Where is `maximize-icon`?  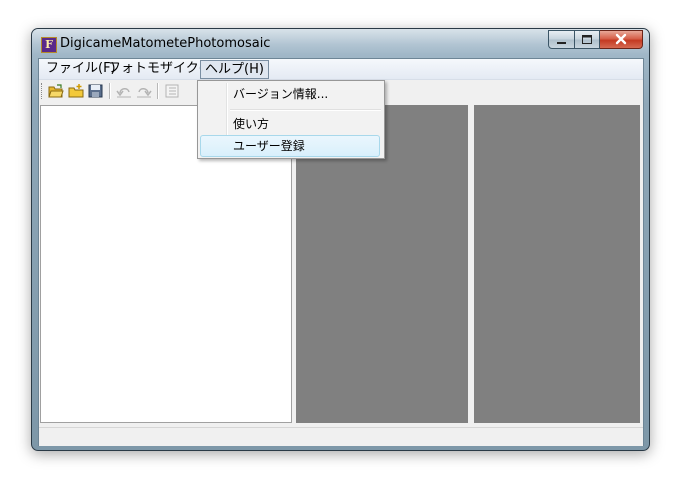 maximize-icon is located at coordinates (587, 39).